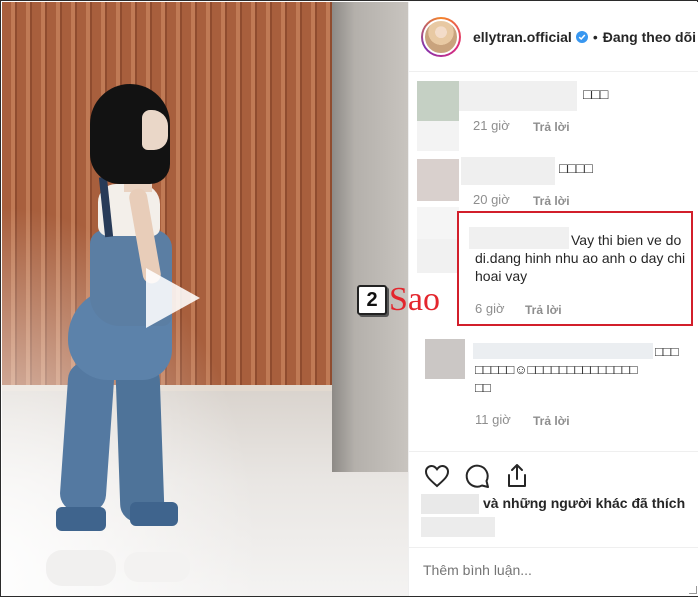 The height and width of the screenshot is (597, 698). I want to click on heart-icon, so click(437, 476).